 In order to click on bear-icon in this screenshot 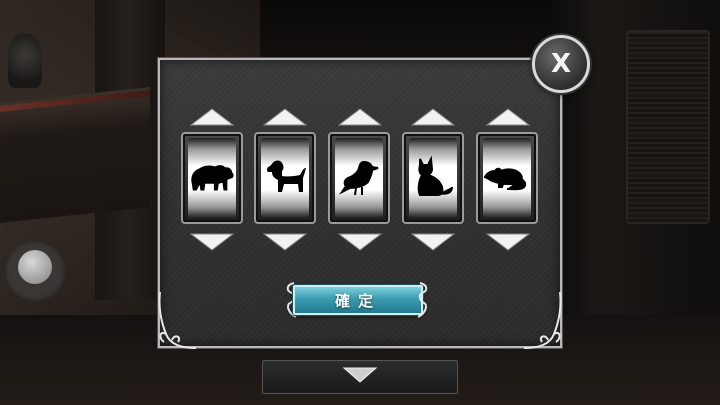, I will do `click(212, 178)`.